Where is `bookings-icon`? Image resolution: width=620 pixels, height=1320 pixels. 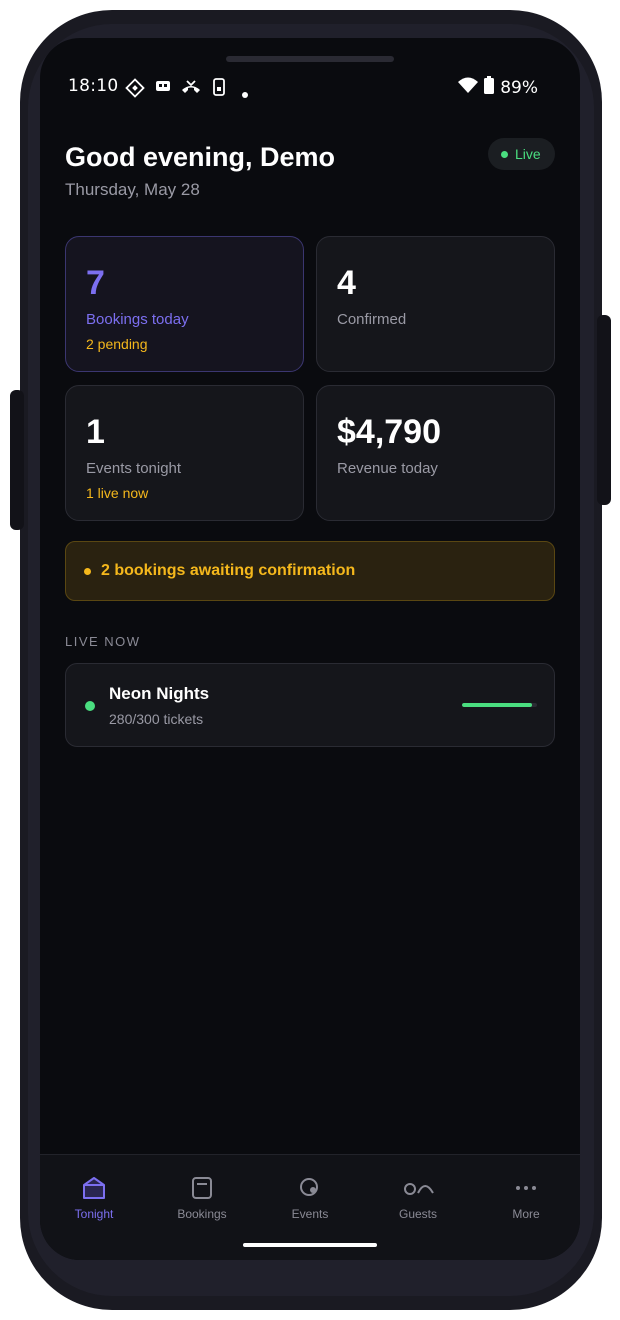
bookings-icon is located at coordinates (202, 1188).